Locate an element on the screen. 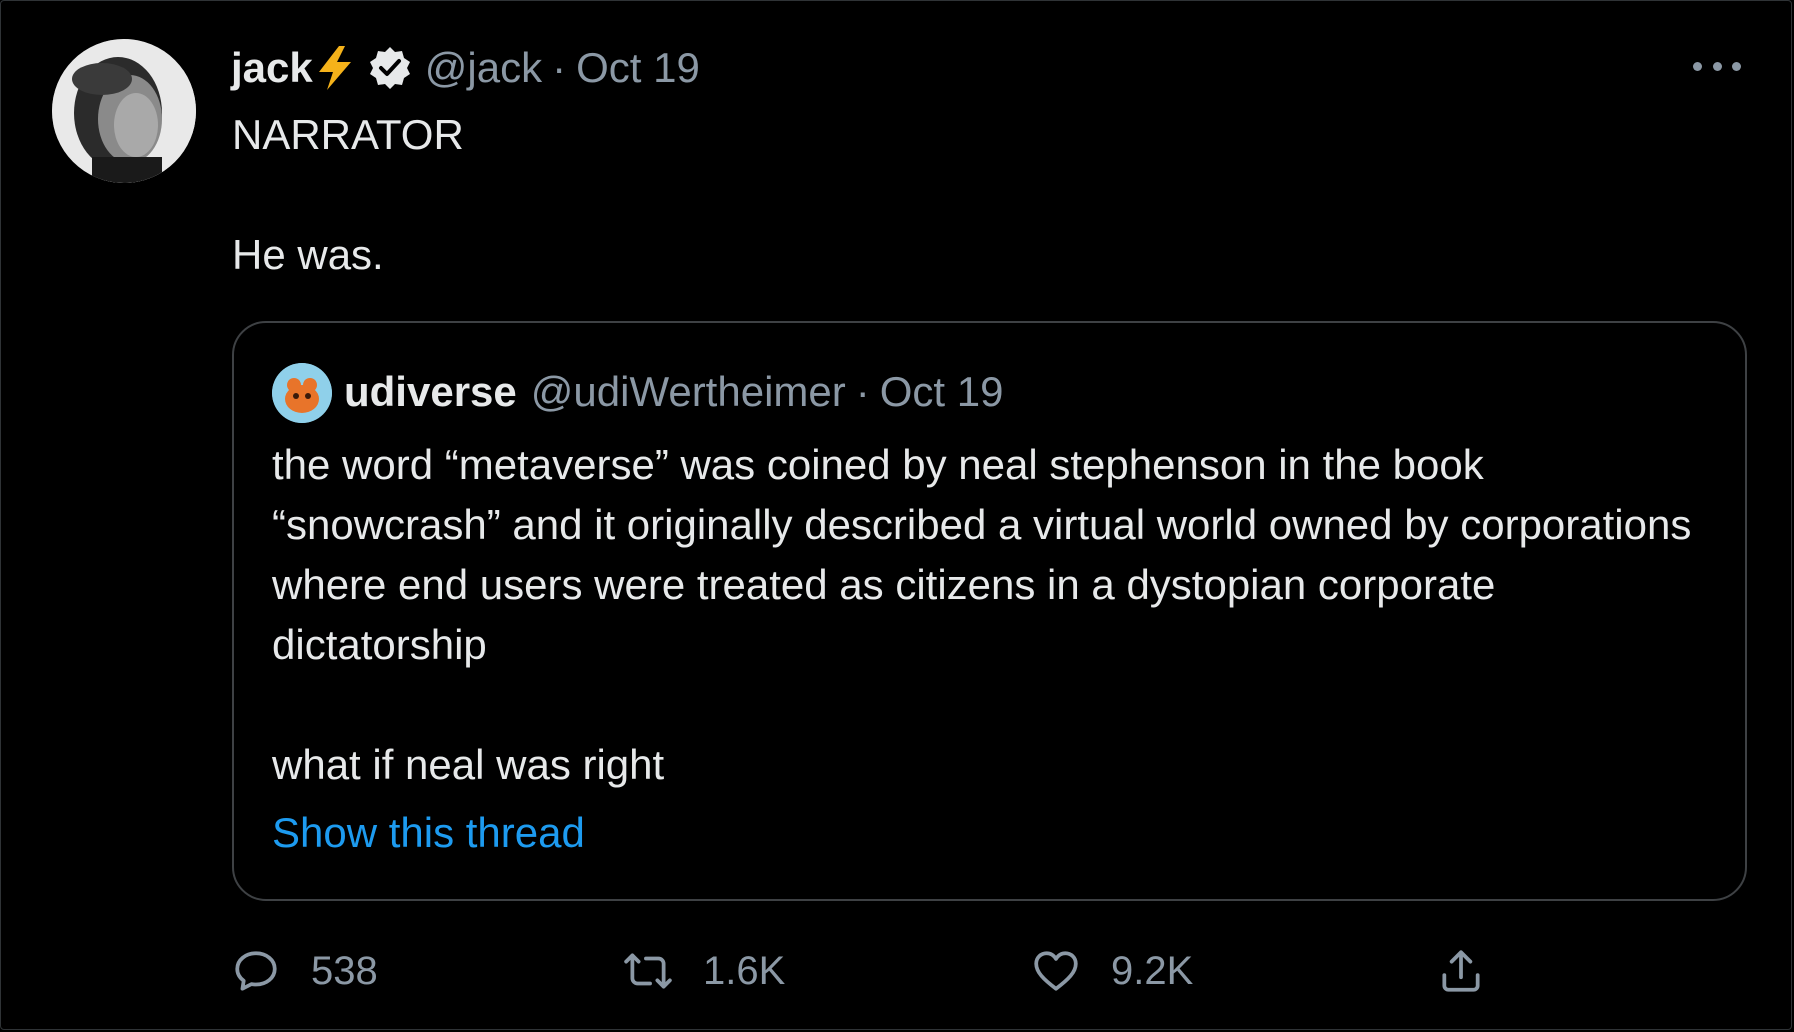  profile-photo-icon is located at coordinates (124, 111).